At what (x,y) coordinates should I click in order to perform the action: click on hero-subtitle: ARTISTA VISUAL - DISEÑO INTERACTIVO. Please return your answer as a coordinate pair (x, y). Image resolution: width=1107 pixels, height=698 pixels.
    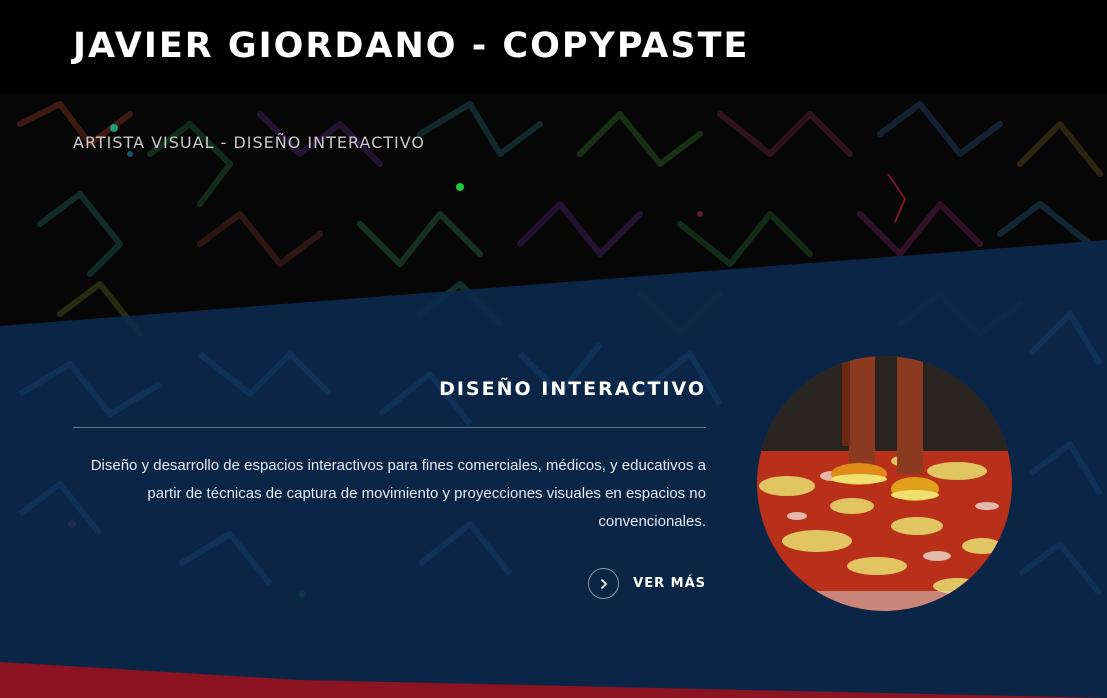
    Looking at the image, I should click on (249, 142).